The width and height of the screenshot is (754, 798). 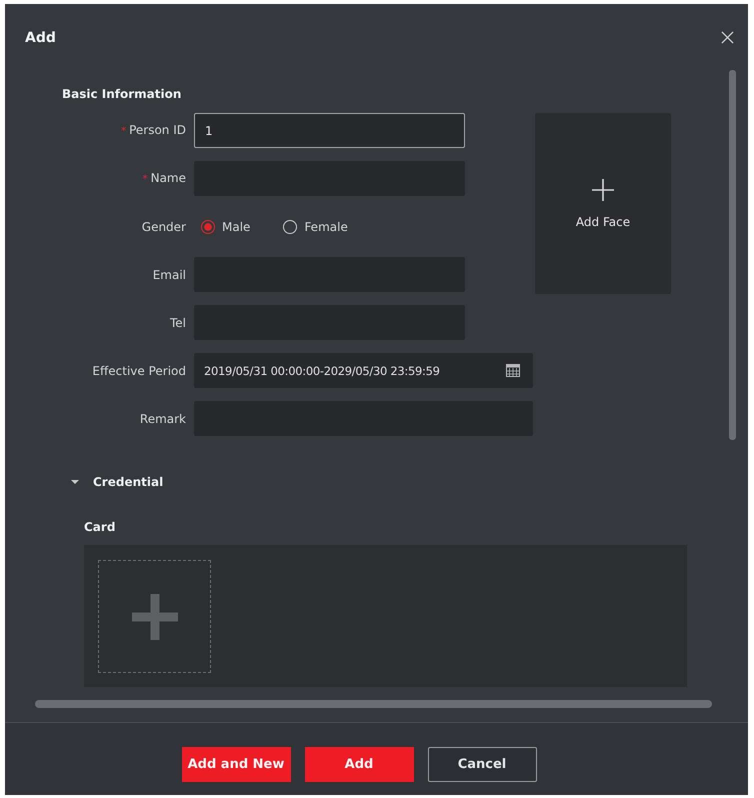 What do you see at coordinates (363, 370) in the screenshot?
I see `date-range-field: 2019/05/31 00:00:00-2029/05/30 23:59:59` at bounding box center [363, 370].